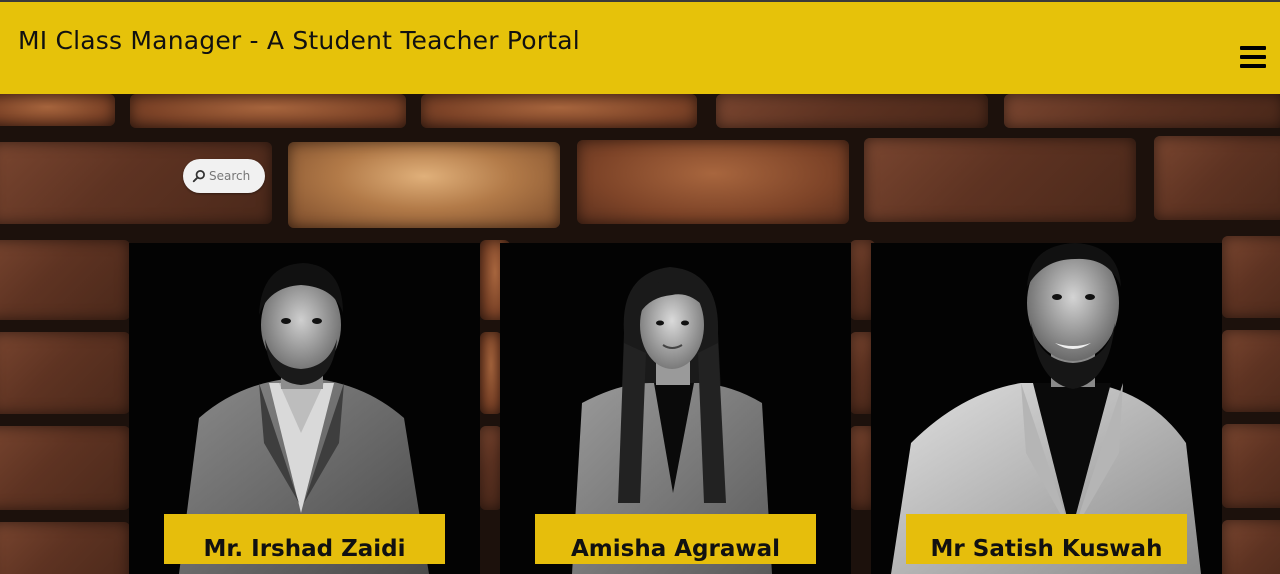 This screenshot has width=1280, height=574. What do you see at coordinates (1253, 58) in the screenshot?
I see `hamburger-menu-icon` at bounding box center [1253, 58].